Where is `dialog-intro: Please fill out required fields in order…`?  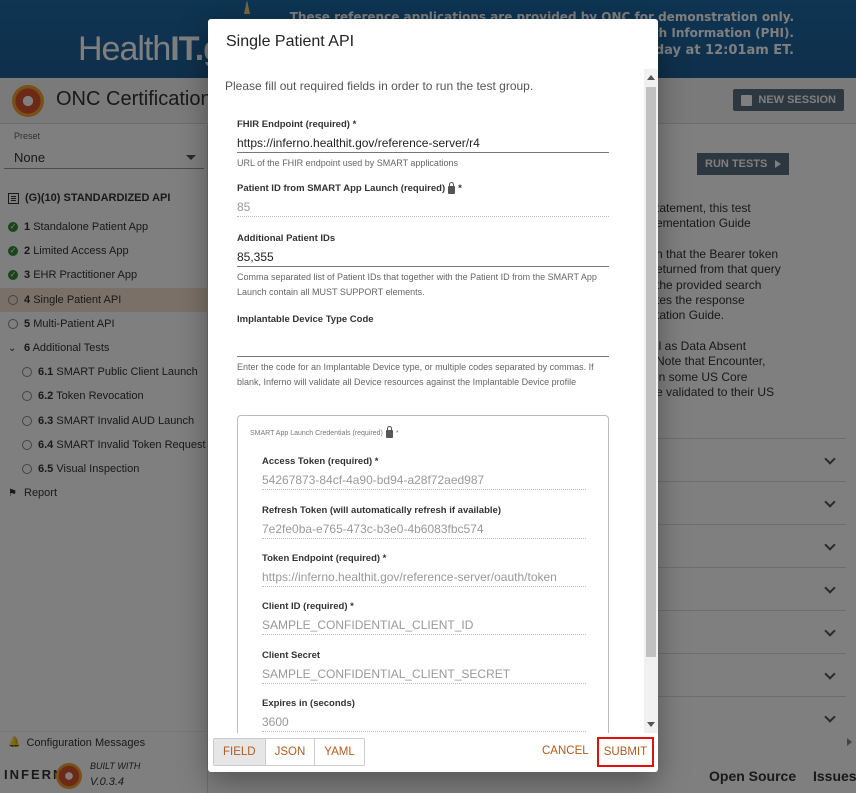 dialog-intro: Please fill out required fields in order… is located at coordinates (379, 86).